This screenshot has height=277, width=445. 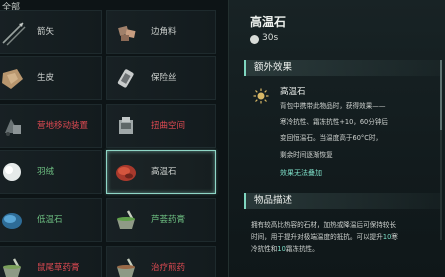 I want to click on item-label: 保险丝, so click(x=164, y=78).